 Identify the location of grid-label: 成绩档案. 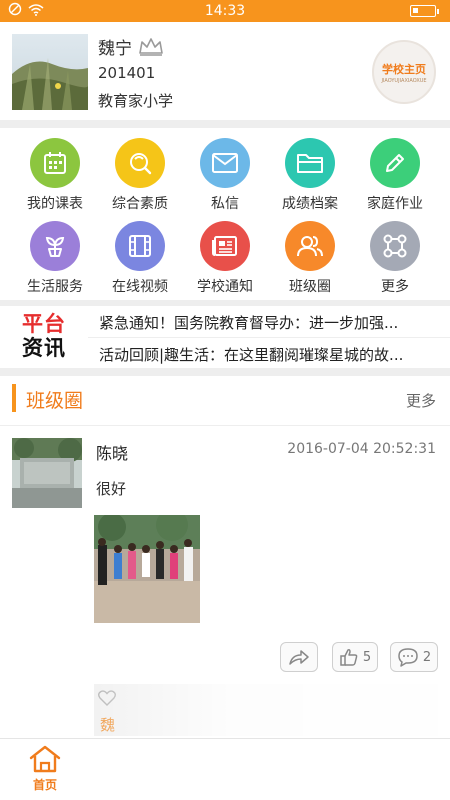
(310, 204).